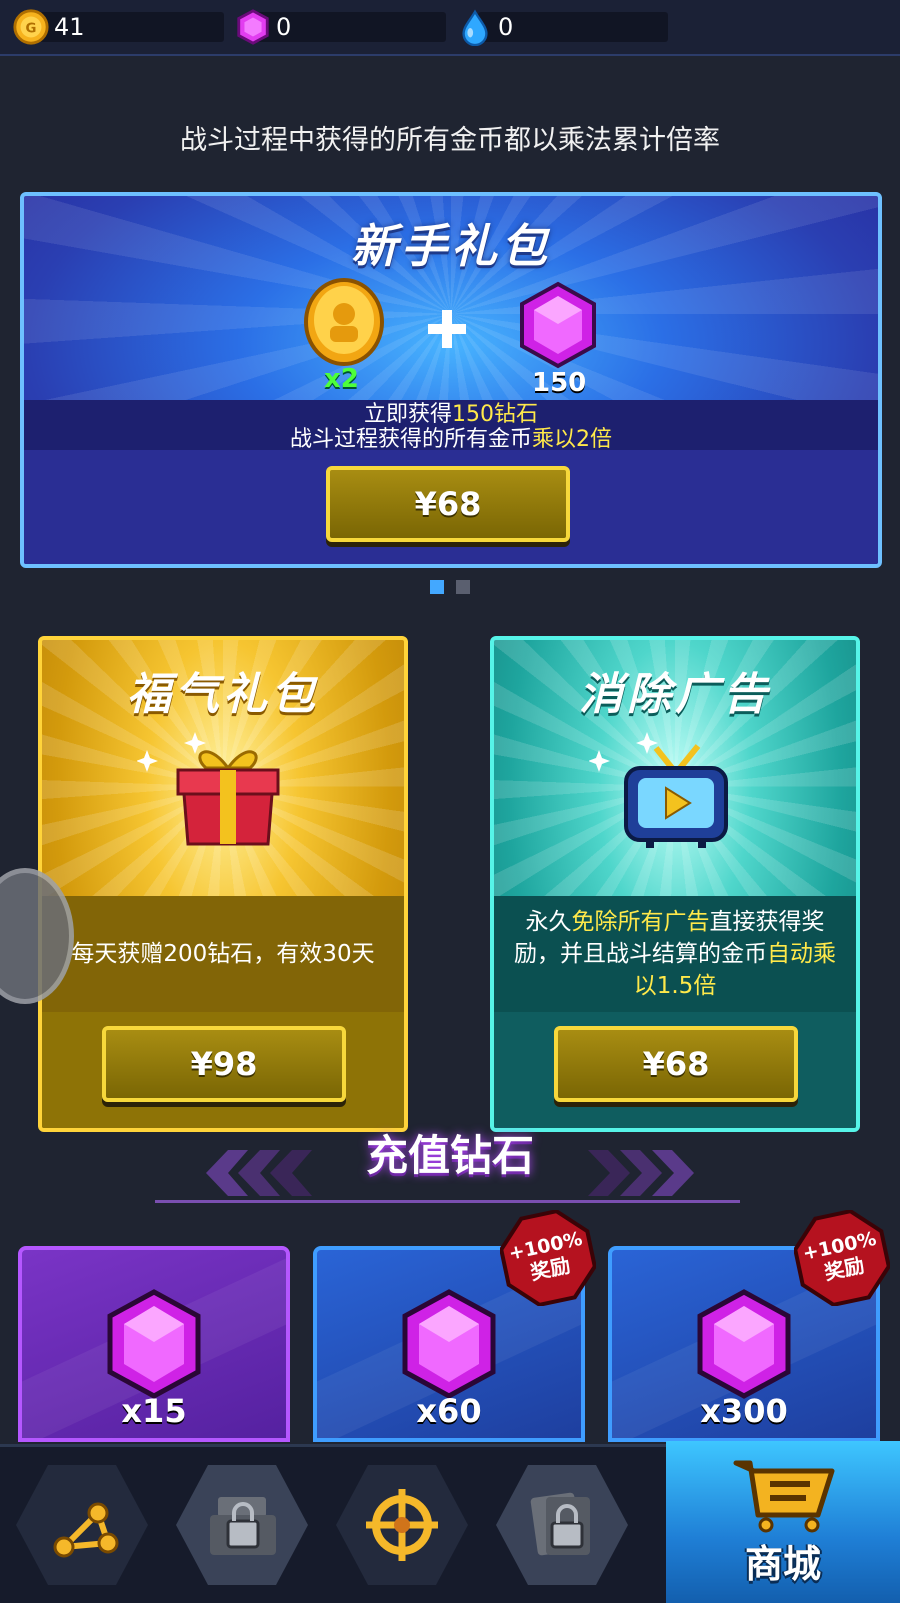 This screenshot has height=1603, width=900. I want to click on gold-coin-icon, so click(344, 322).